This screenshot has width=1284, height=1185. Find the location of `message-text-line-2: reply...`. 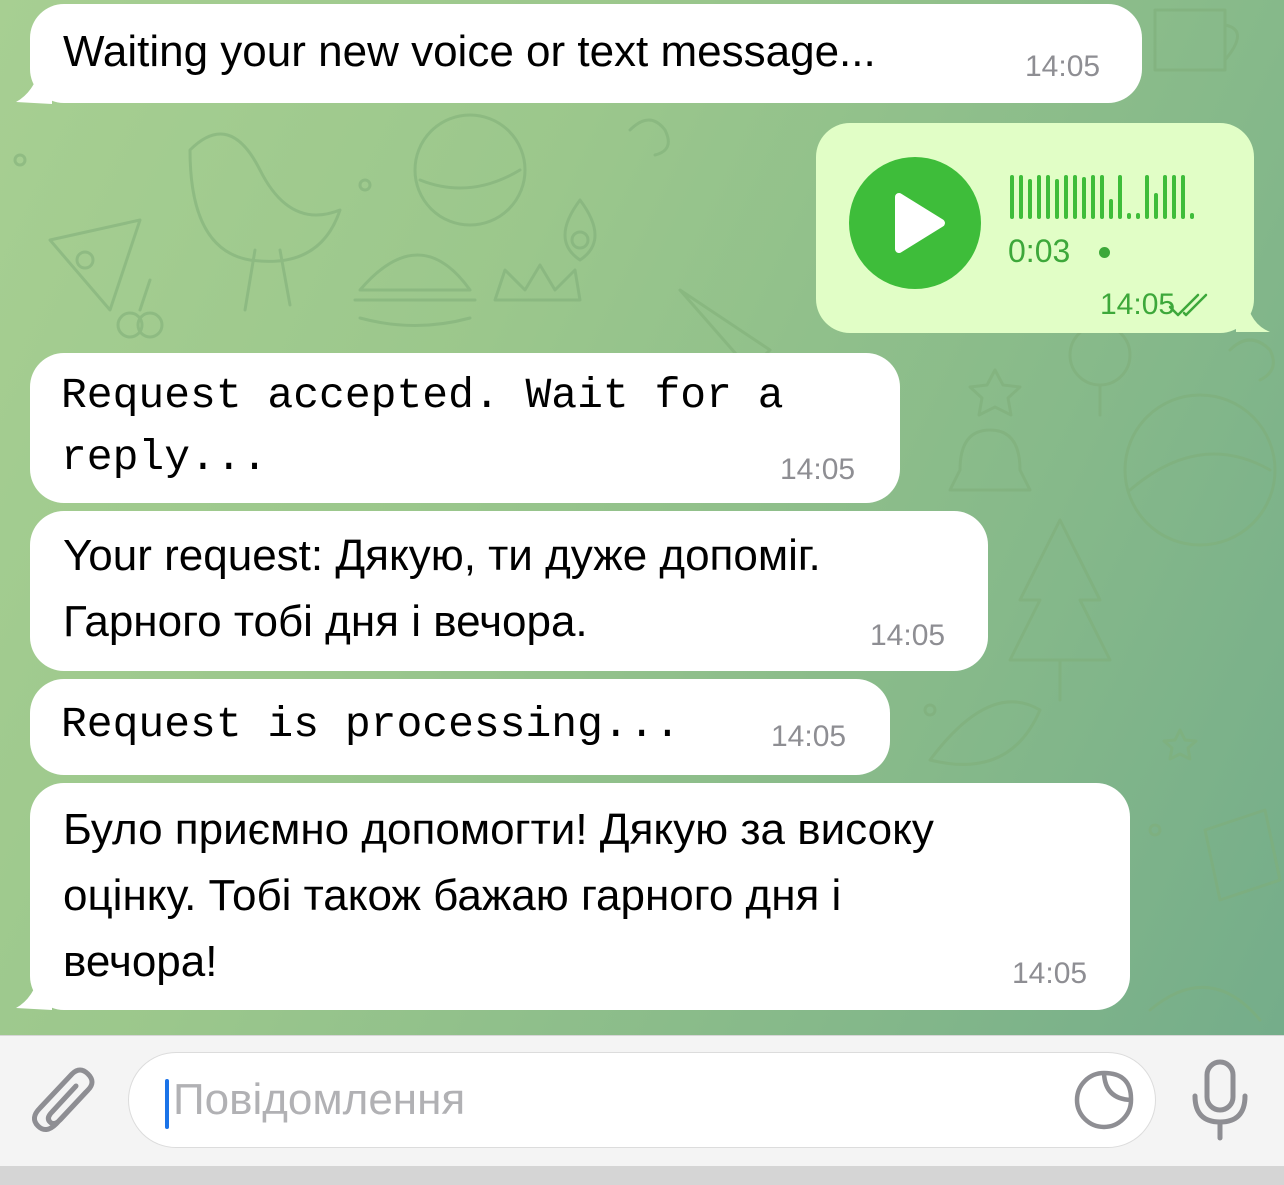

message-text-line-2: reply... is located at coordinates (164, 457).